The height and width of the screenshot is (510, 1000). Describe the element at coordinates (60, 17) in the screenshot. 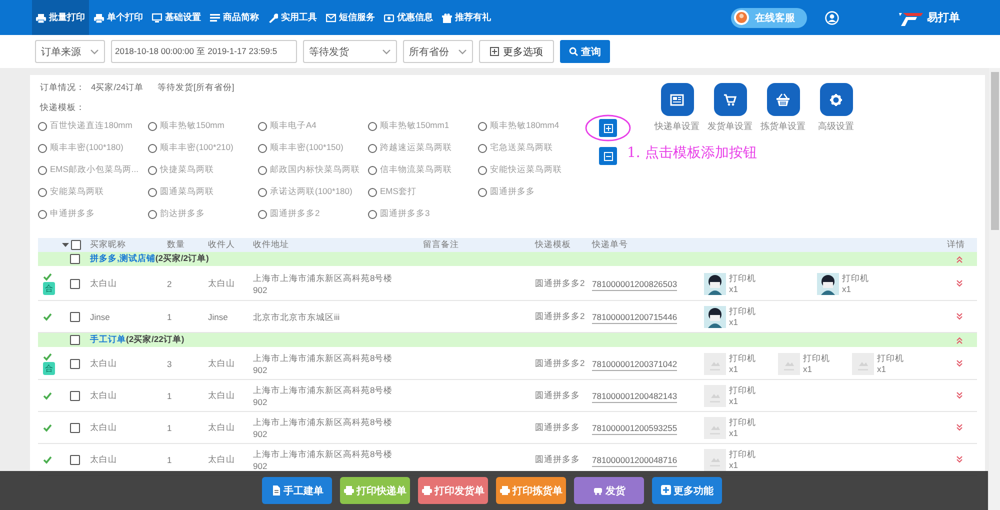

I see `nav-tab: 批量打印` at that location.